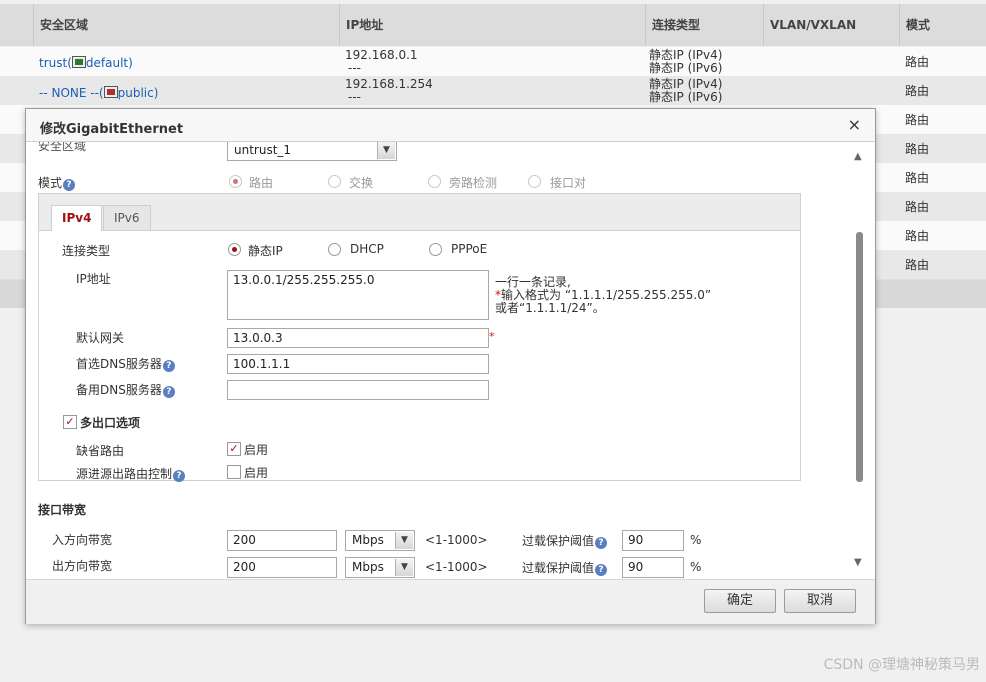 The height and width of the screenshot is (682, 986). I want to click on multi-exit-label: 多出口选项, so click(110, 423).